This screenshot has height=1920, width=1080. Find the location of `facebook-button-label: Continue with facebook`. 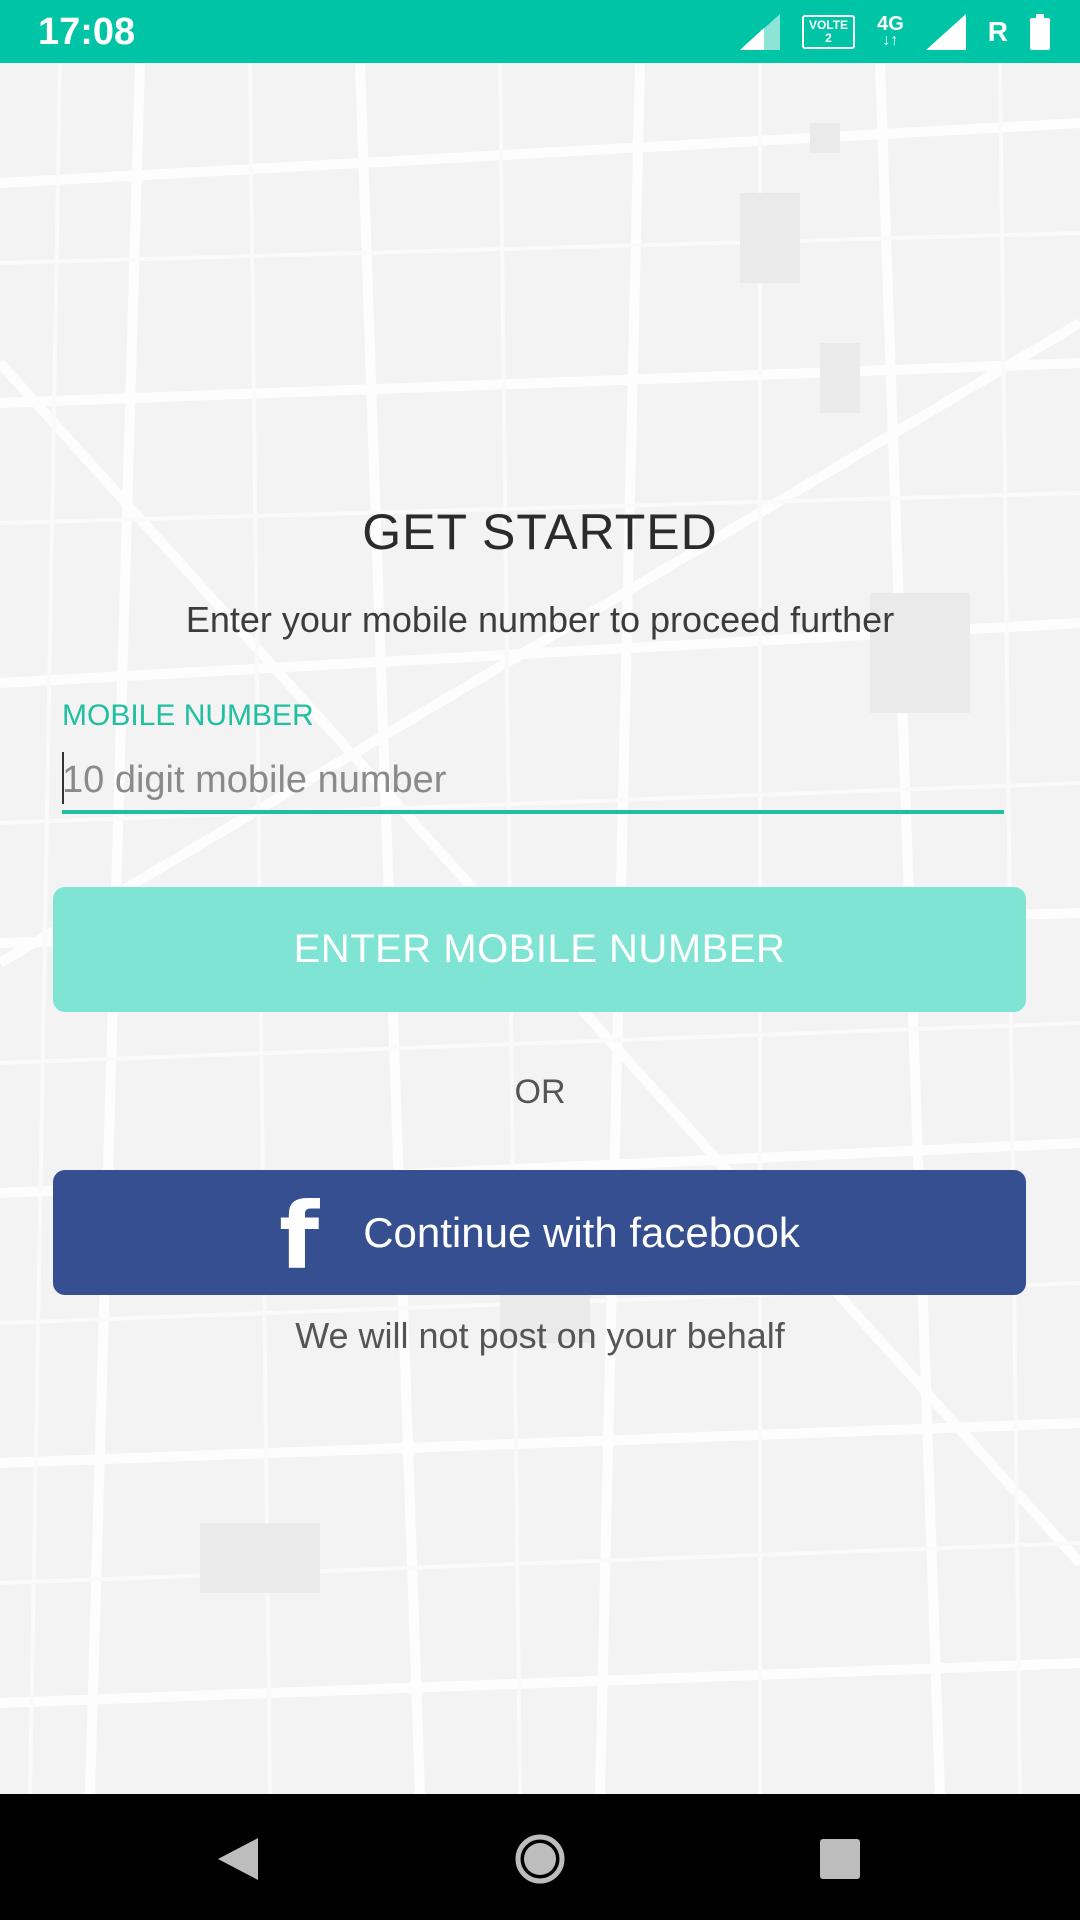

facebook-button-label: Continue with facebook is located at coordinates (581, 1232).